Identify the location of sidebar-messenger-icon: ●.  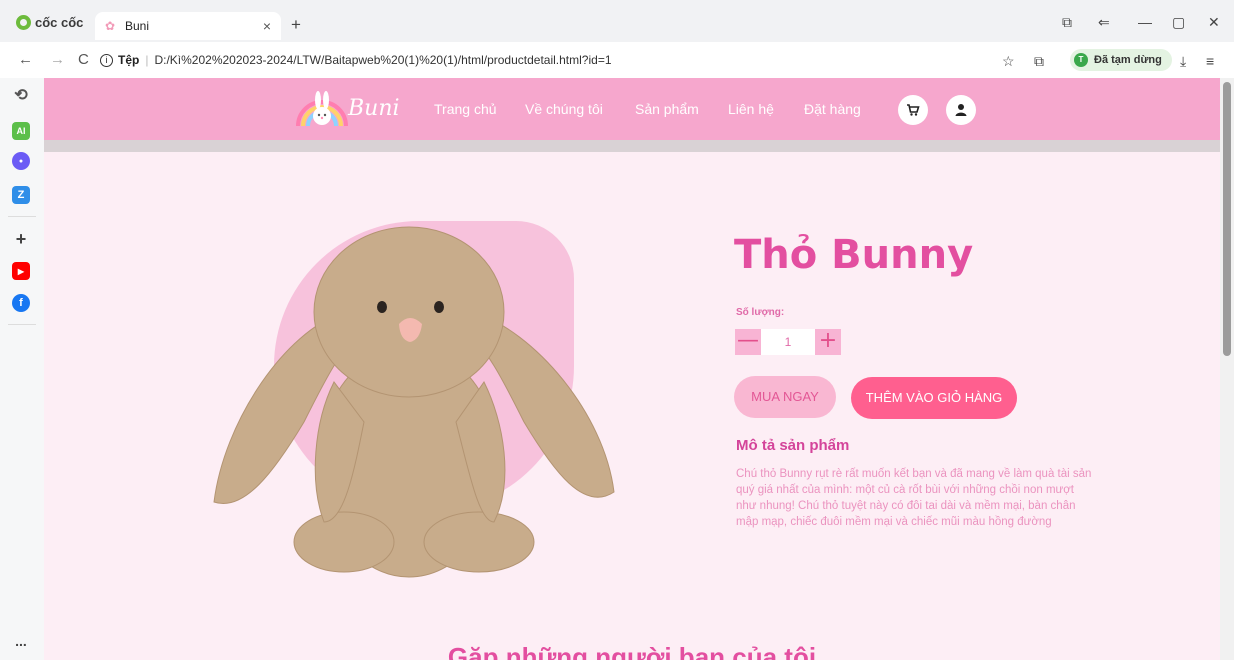
(21, 161).